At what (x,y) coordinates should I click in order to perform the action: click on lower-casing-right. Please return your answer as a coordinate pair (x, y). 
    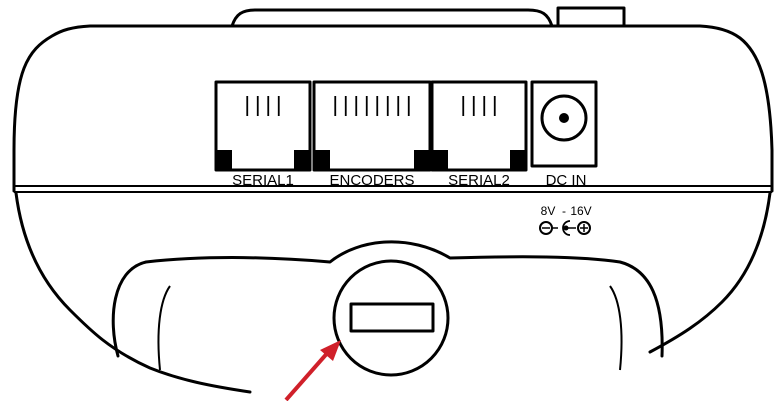
    Looking at the image, I should click on (710, 272).